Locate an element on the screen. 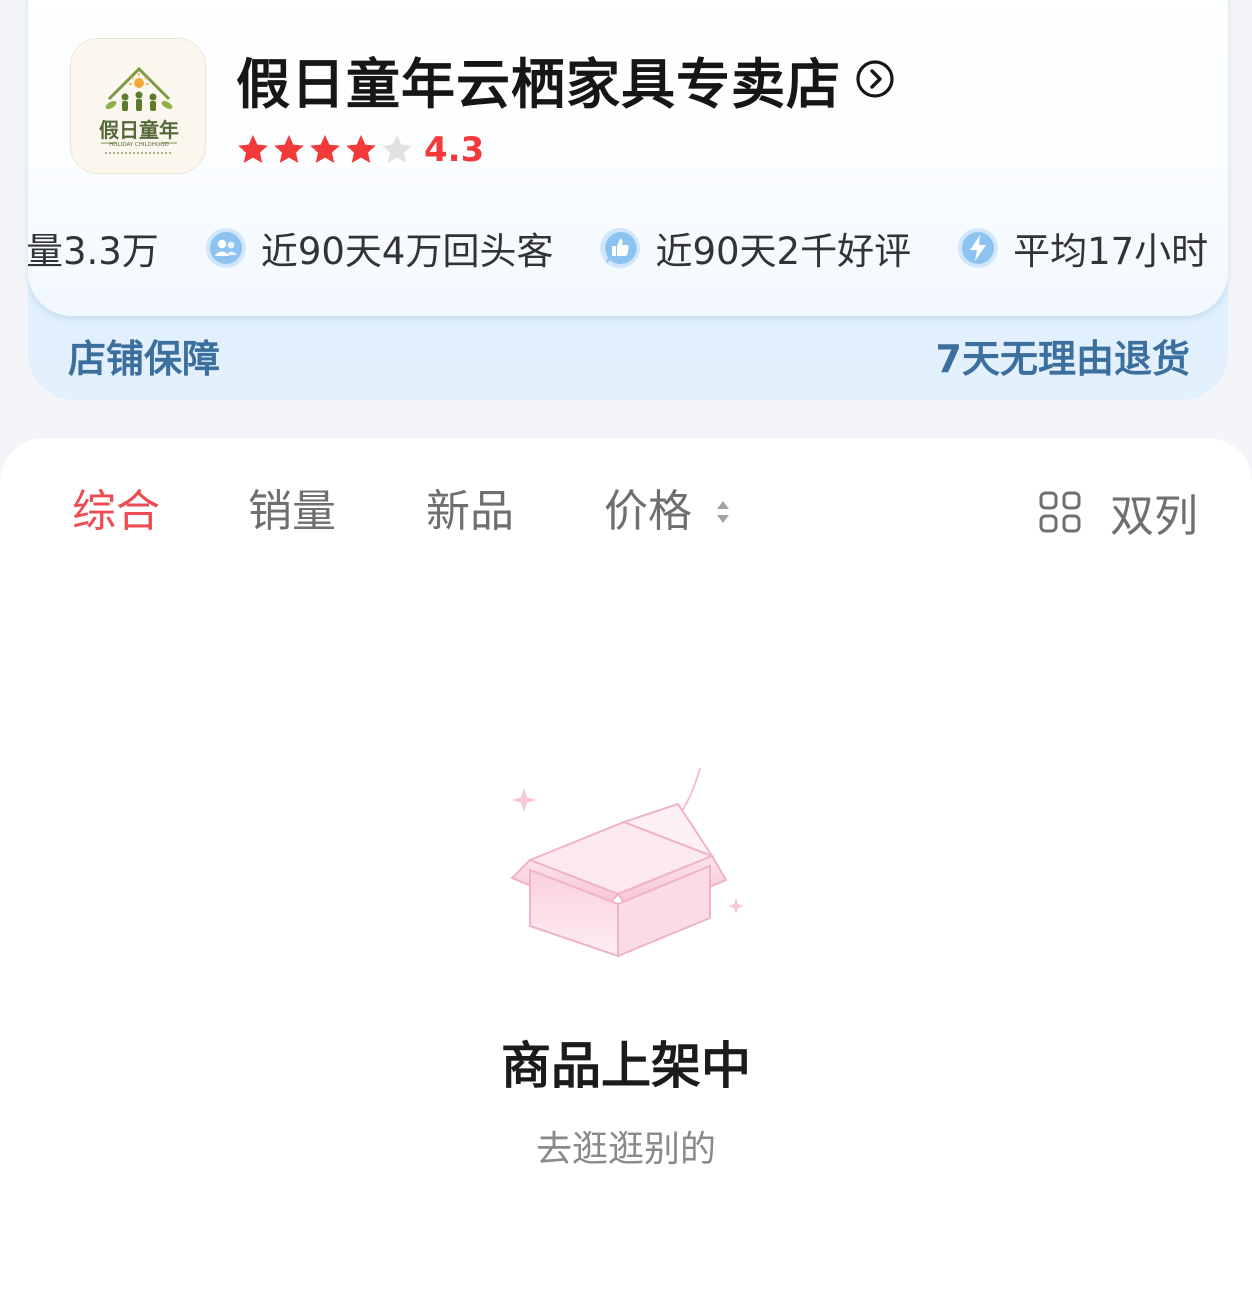 Image resolution: width=1252 pixels, height=1292 pixels. svg-text: HOLIDAY CHILDHOOD is located at coordinates (139, 145).